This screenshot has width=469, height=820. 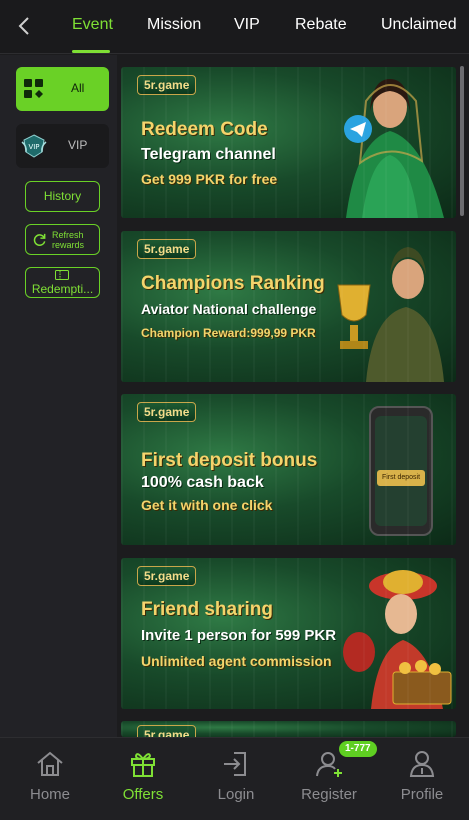 What do you see at coordinates (50, 763) in the screenshot?
I see `home-icon` at bounding box center [50, 763].